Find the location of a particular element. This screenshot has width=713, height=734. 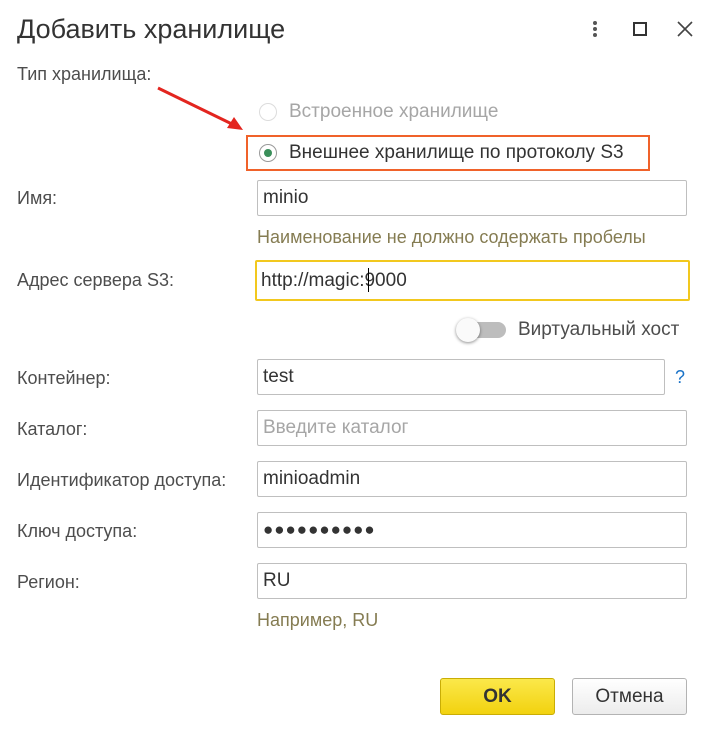

more-vertical-icon is located at coordinates (595, 29).